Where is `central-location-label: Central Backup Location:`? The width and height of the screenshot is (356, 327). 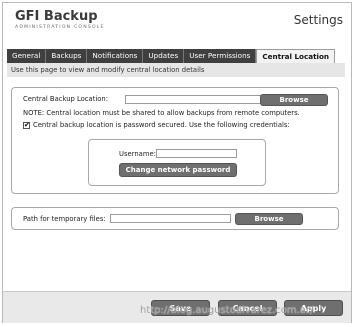 central-location-label: Central Backup Location: is located at coordinates (66, 99).